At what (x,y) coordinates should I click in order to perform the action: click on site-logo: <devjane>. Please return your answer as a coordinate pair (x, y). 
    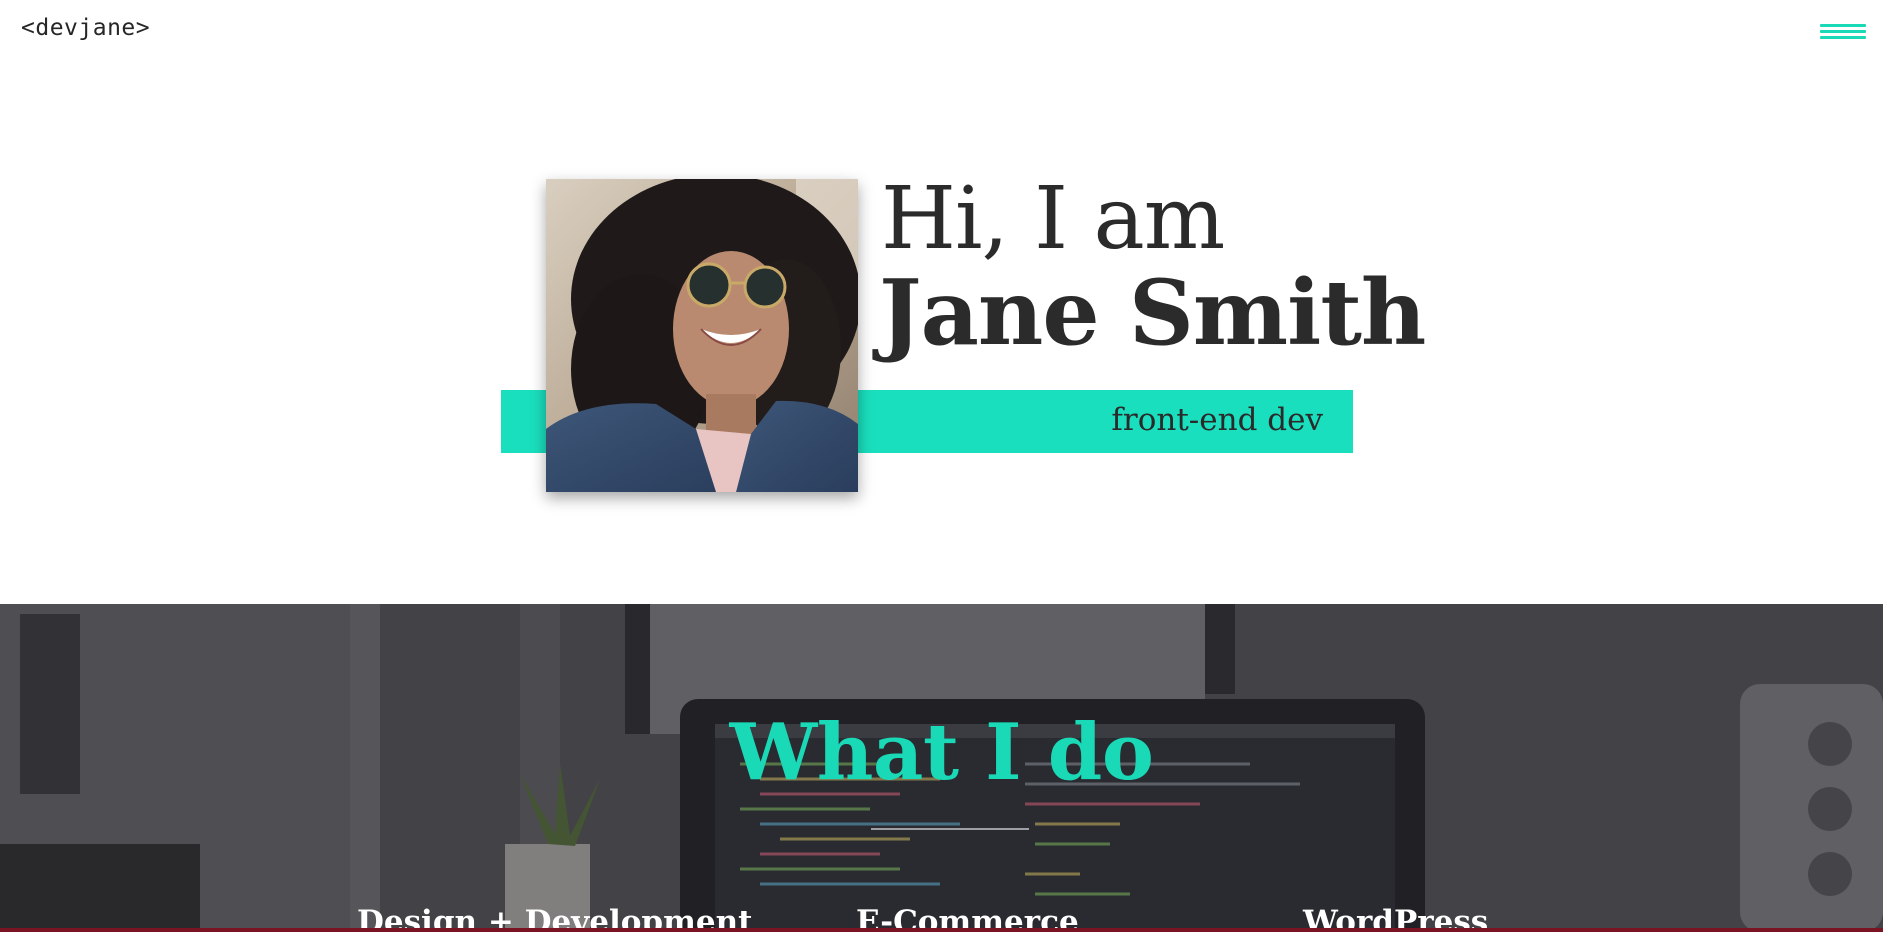
    Looking at the image, I should click on (85, 28).